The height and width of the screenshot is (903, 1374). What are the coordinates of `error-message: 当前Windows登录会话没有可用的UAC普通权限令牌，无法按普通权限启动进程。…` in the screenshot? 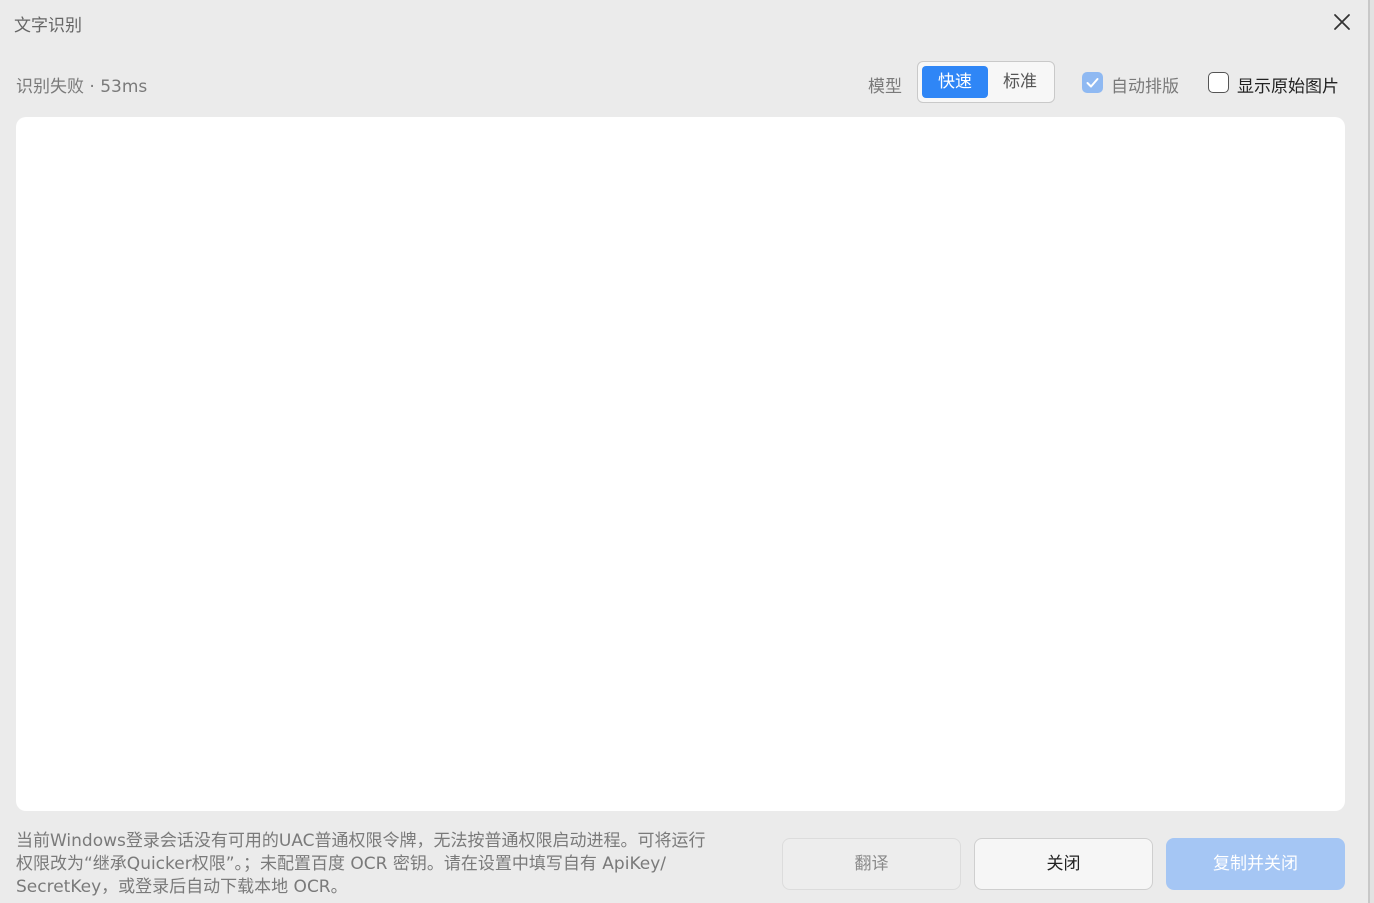 It's located at (386, 864).